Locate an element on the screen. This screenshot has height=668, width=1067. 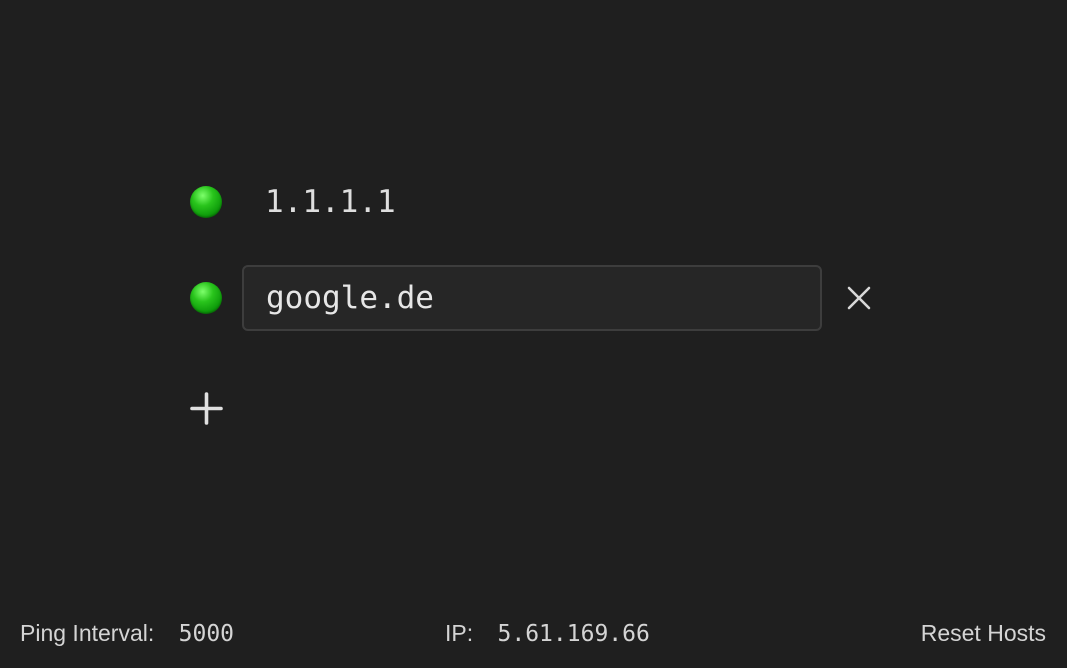
ip-section: IP: 5.61.169.66 is located at coordinates (547, 633).